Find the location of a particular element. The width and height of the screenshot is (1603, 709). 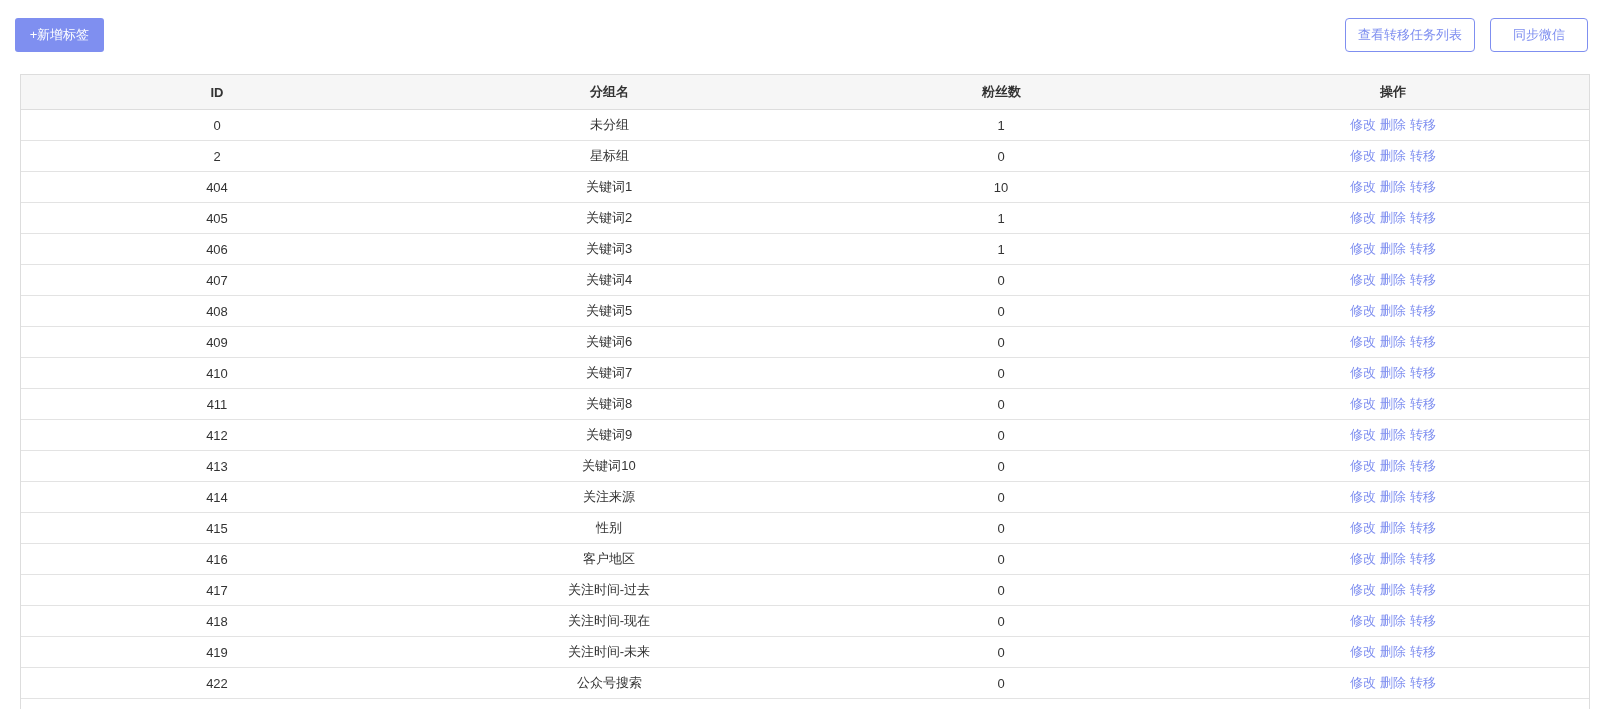

table-cell-text: 星标组 is located at coordinates (609, 156).